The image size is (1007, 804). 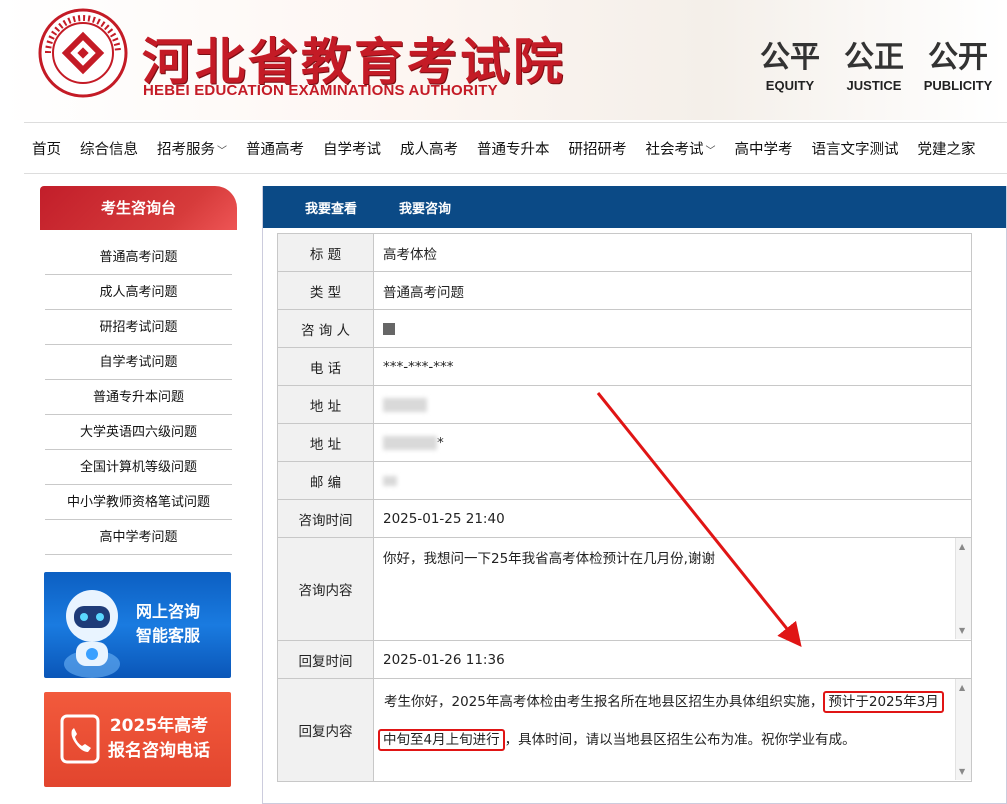 What do you see at coordinates (168, 624) in the screenshot?
I see `banner-text: 网上咨询 智能客服` at bounding box center [168, 624].